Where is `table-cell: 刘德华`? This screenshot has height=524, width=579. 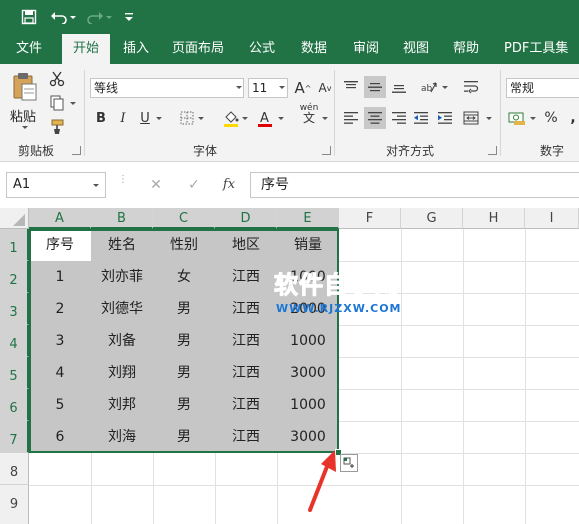
table-cell: 刘德华 is located at coordinates (122, 309).